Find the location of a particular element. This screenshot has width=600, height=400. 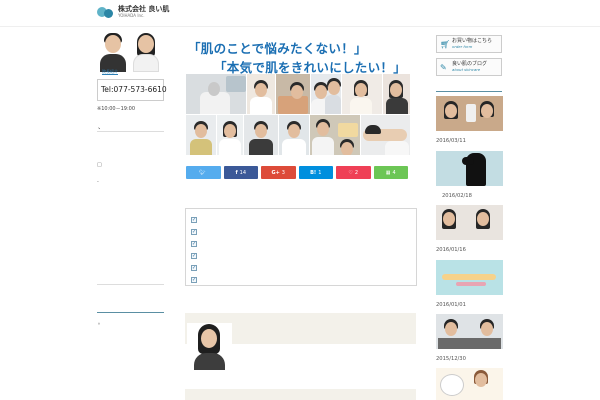

hatena-icon: B! is located at coordinates (313, 172).